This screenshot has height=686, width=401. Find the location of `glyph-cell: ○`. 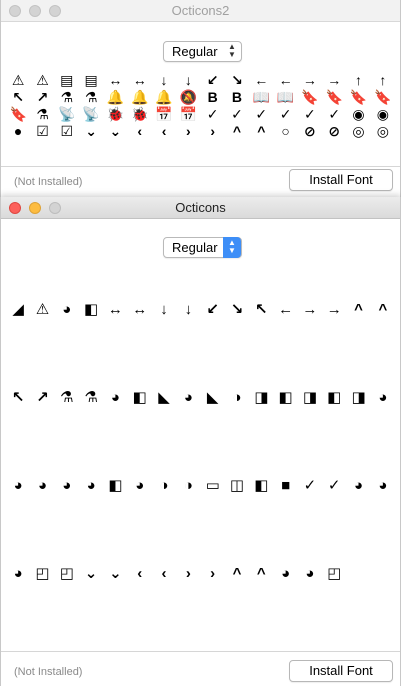

glyph-cell: ○ is located at coordinates (285, 131).